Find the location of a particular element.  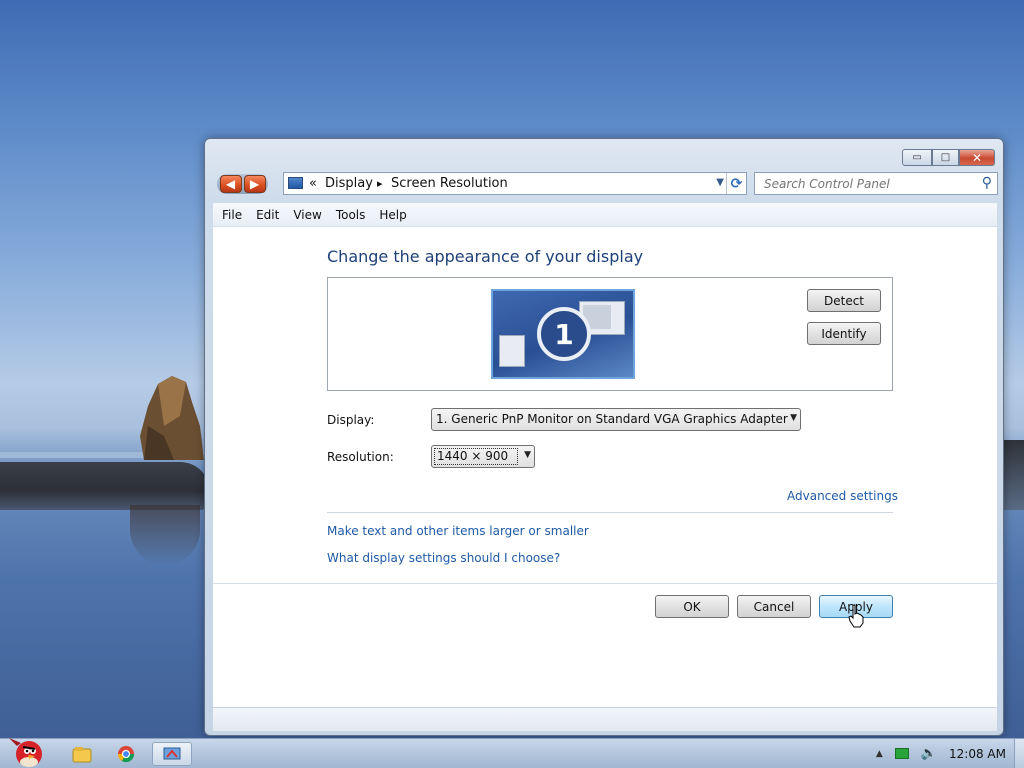

resolution-label: Resolution: is located at coordinates (360, 457).